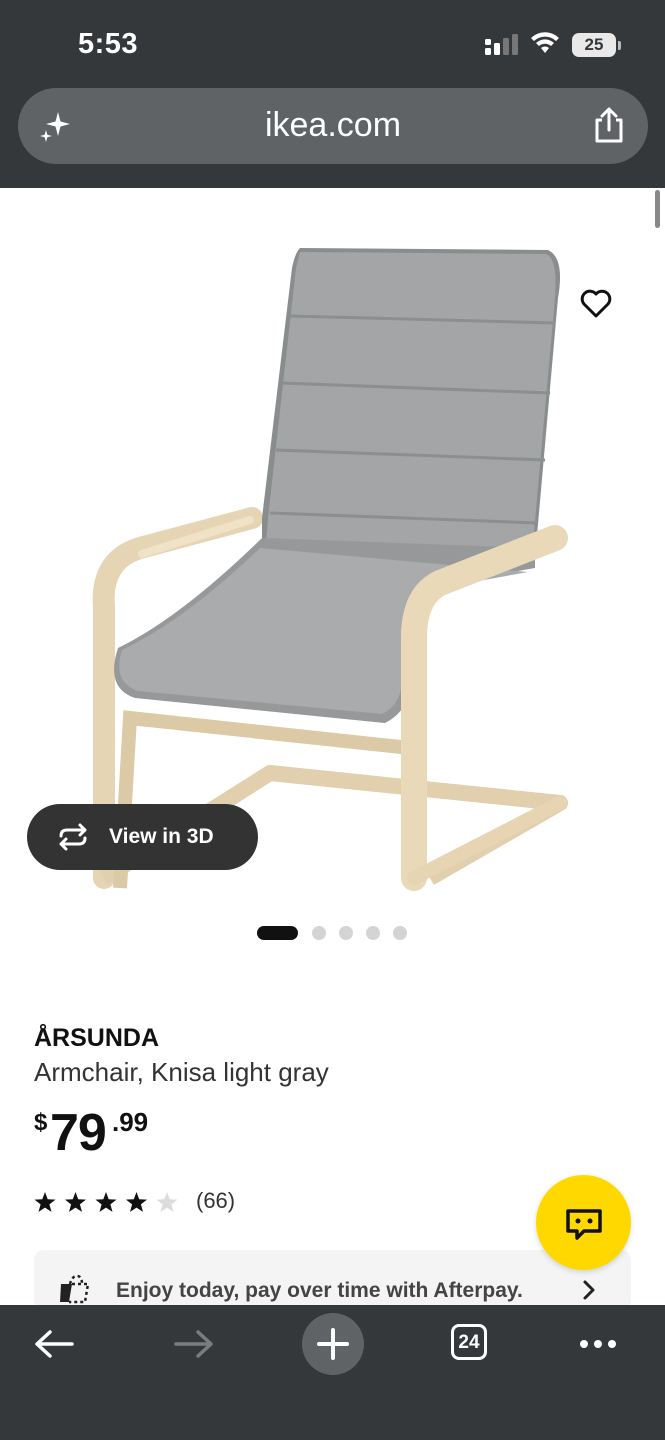  I want to click on rotate-3d-icon, so click(73, 837).